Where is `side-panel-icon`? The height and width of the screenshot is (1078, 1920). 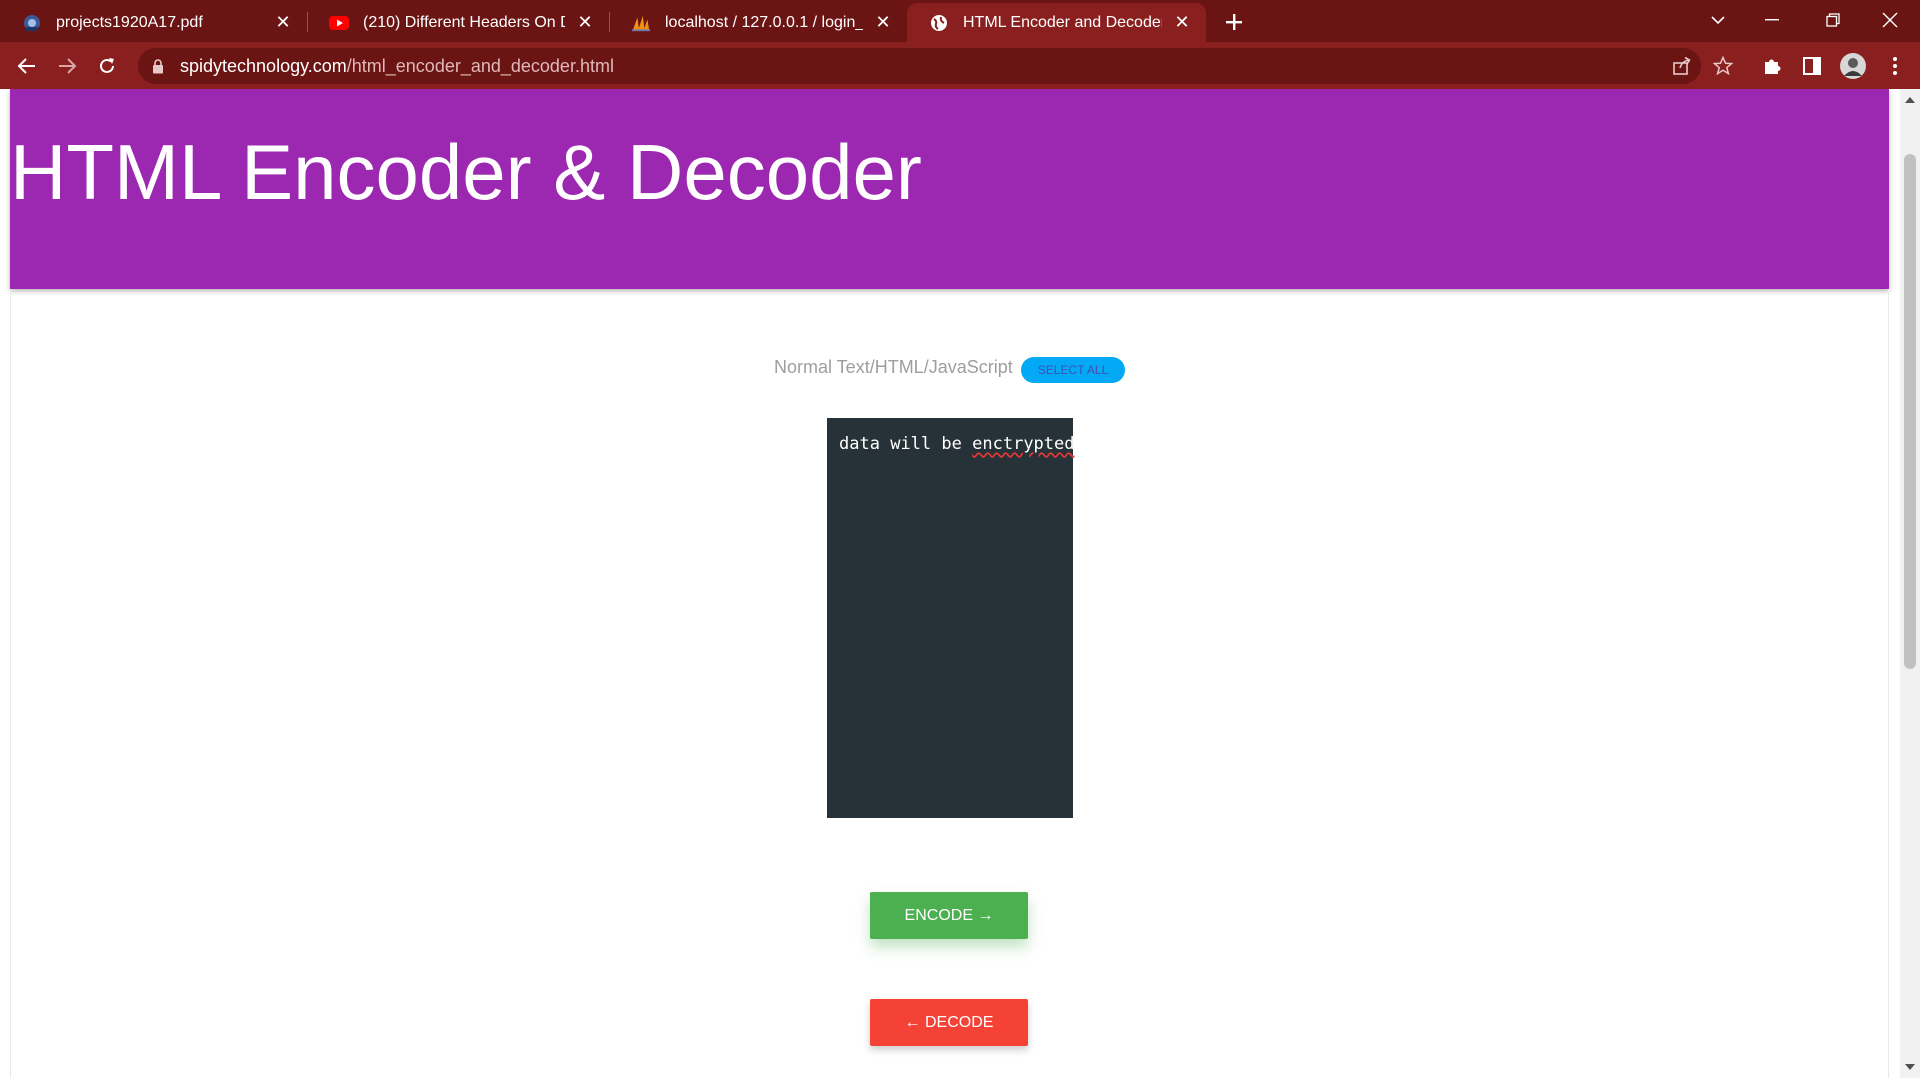
side-panel-icon is located at coordinates (1812, 66).